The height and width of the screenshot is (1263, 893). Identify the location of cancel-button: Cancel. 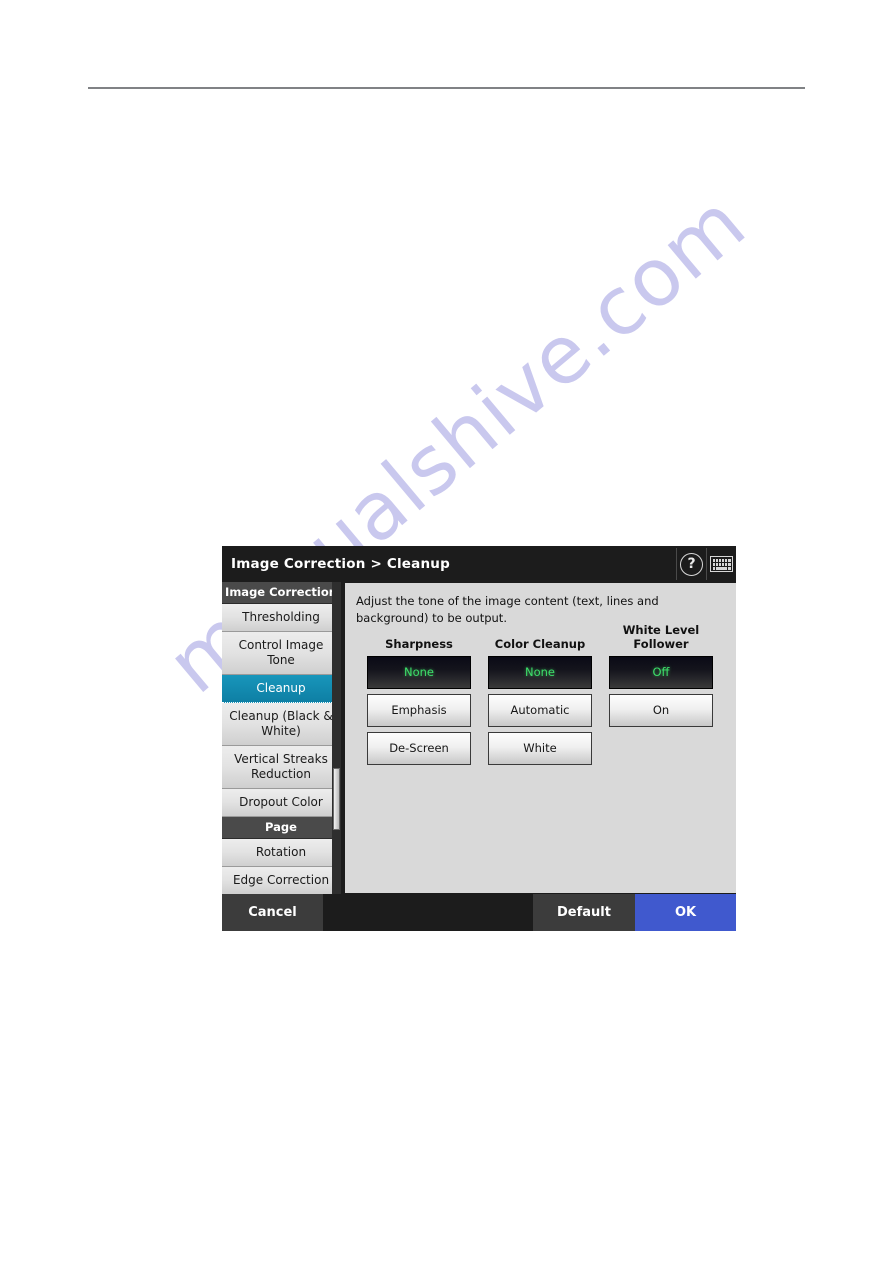
(272, 912).